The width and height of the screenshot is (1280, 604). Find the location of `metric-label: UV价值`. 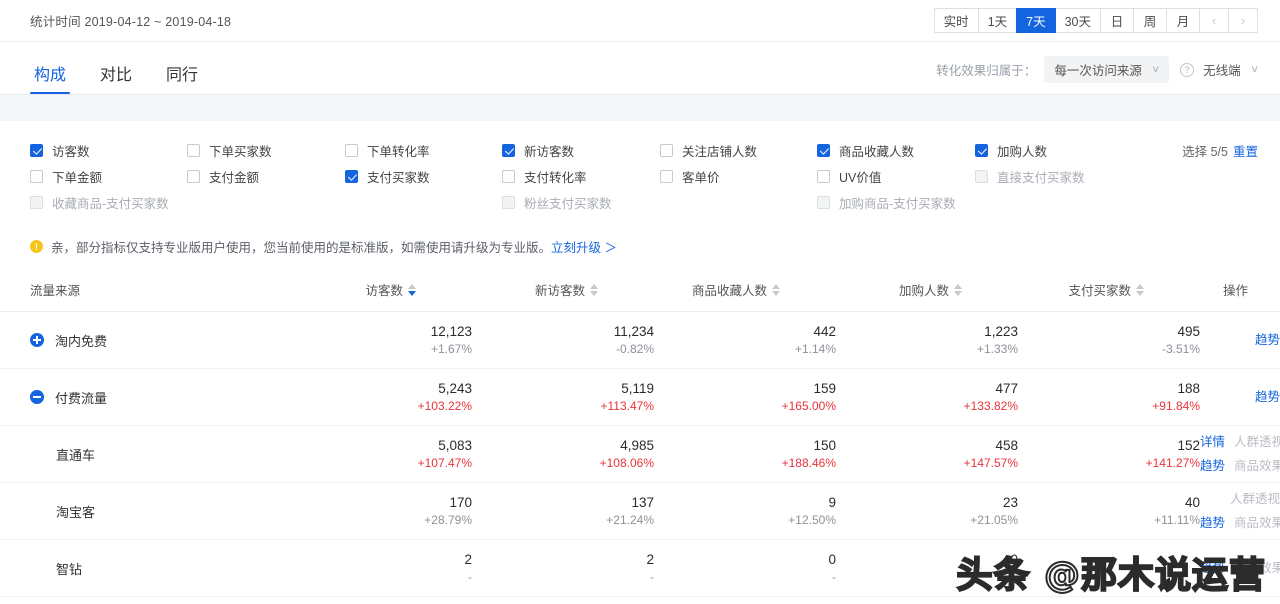

metric-label: UV价值 is located at coordinates (860, 177).